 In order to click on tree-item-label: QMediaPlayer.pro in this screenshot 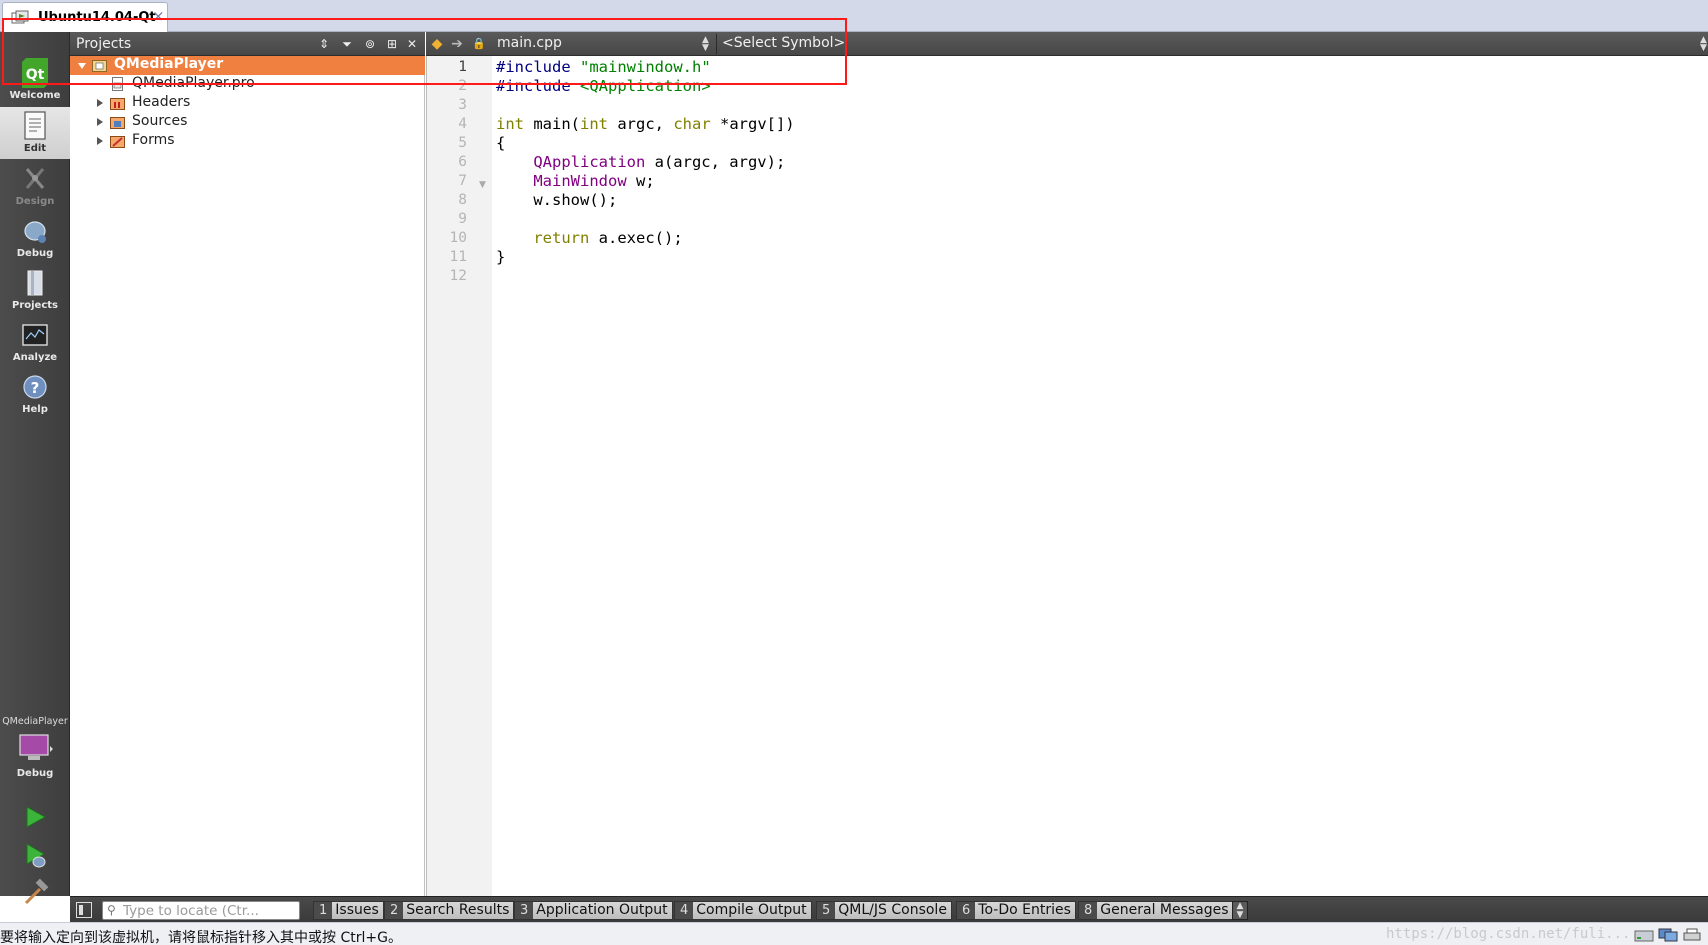, I will do `click(193, 83)`.